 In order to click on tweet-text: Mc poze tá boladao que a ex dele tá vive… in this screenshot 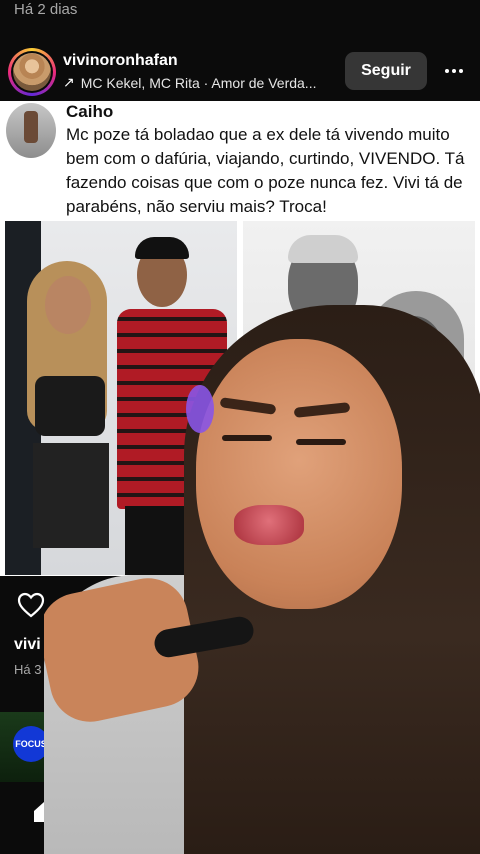, I will do `click(265, 170)`.